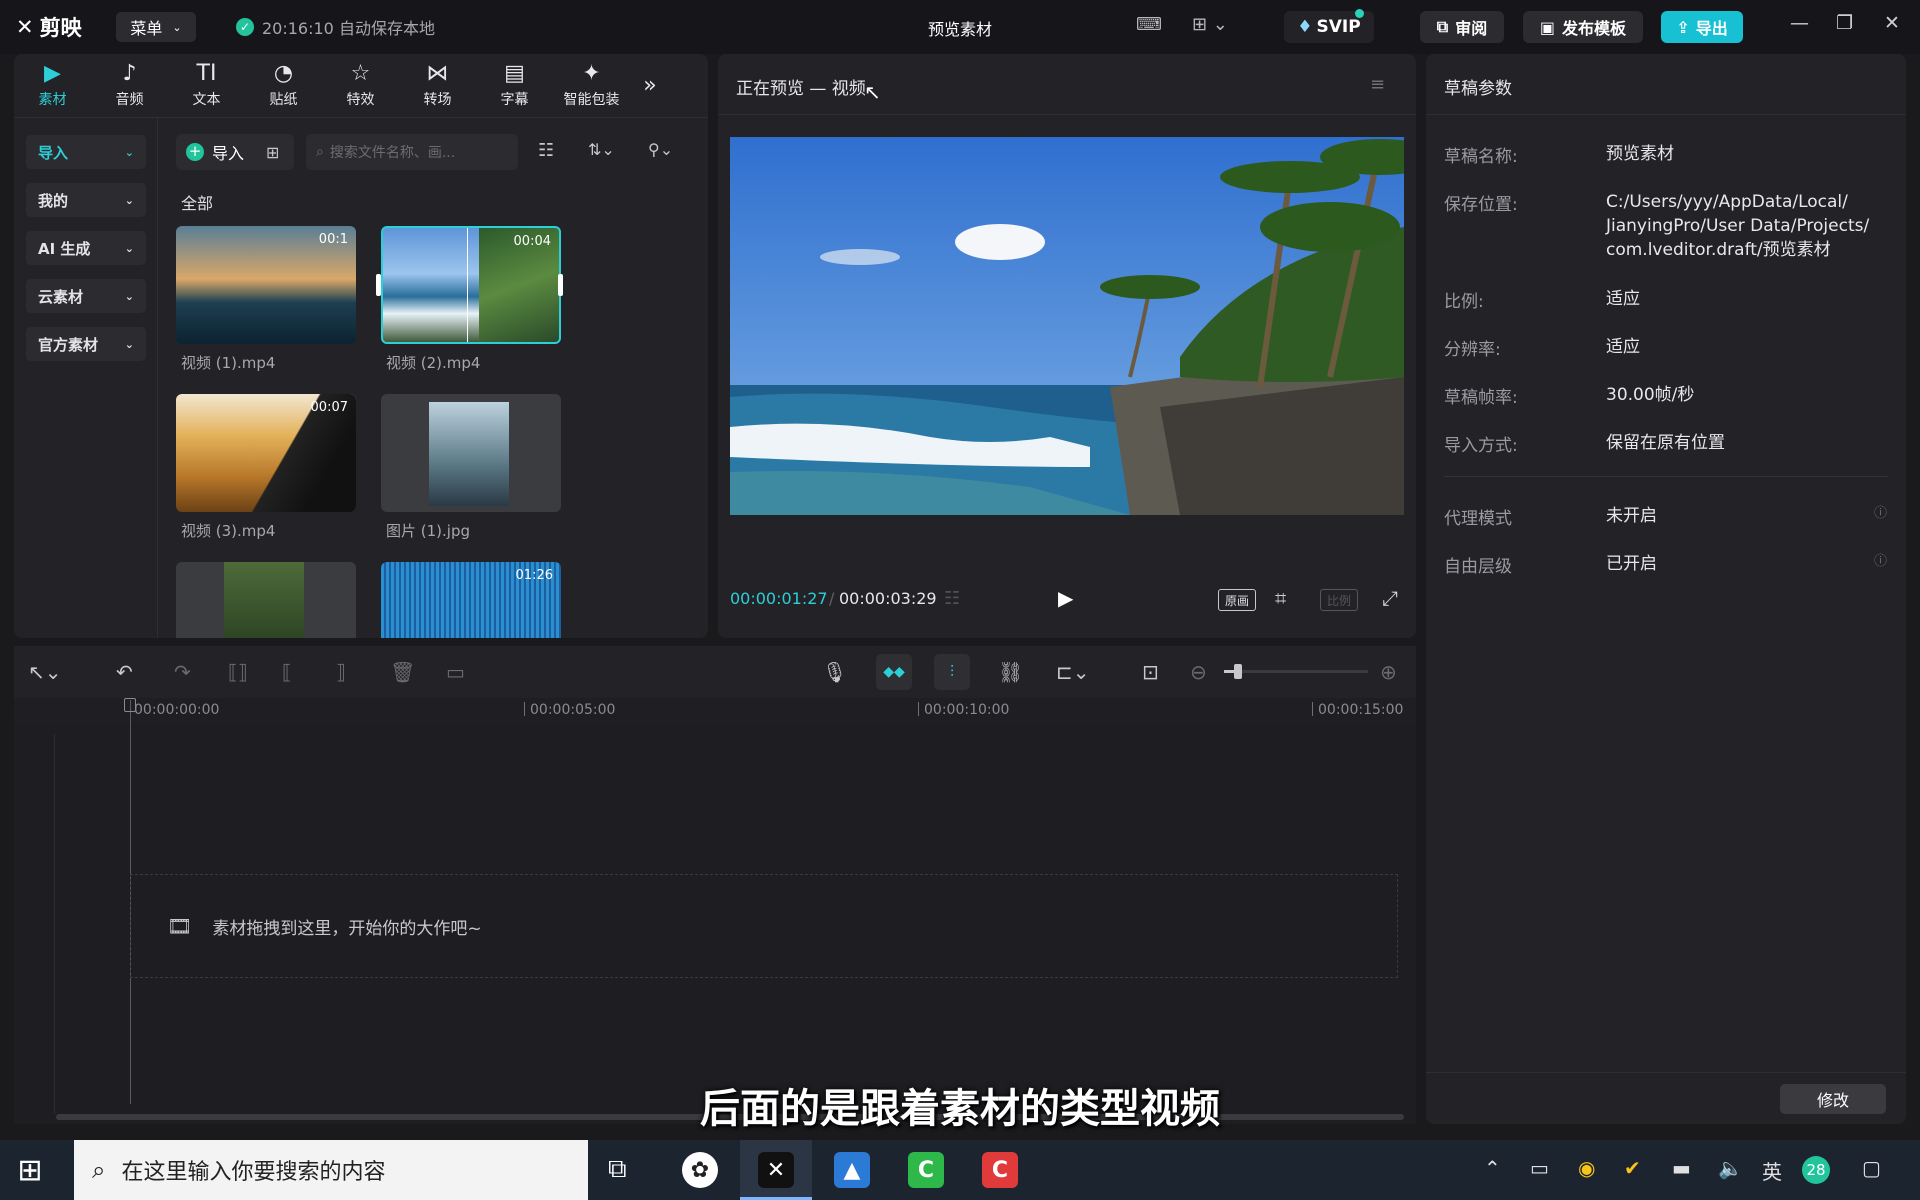 The height and width of the screenshot is (1200, 1920). Describe the element at coordinates (1871, 1168) in the screenshot. I see `action-center-icon: ▢` at that location.